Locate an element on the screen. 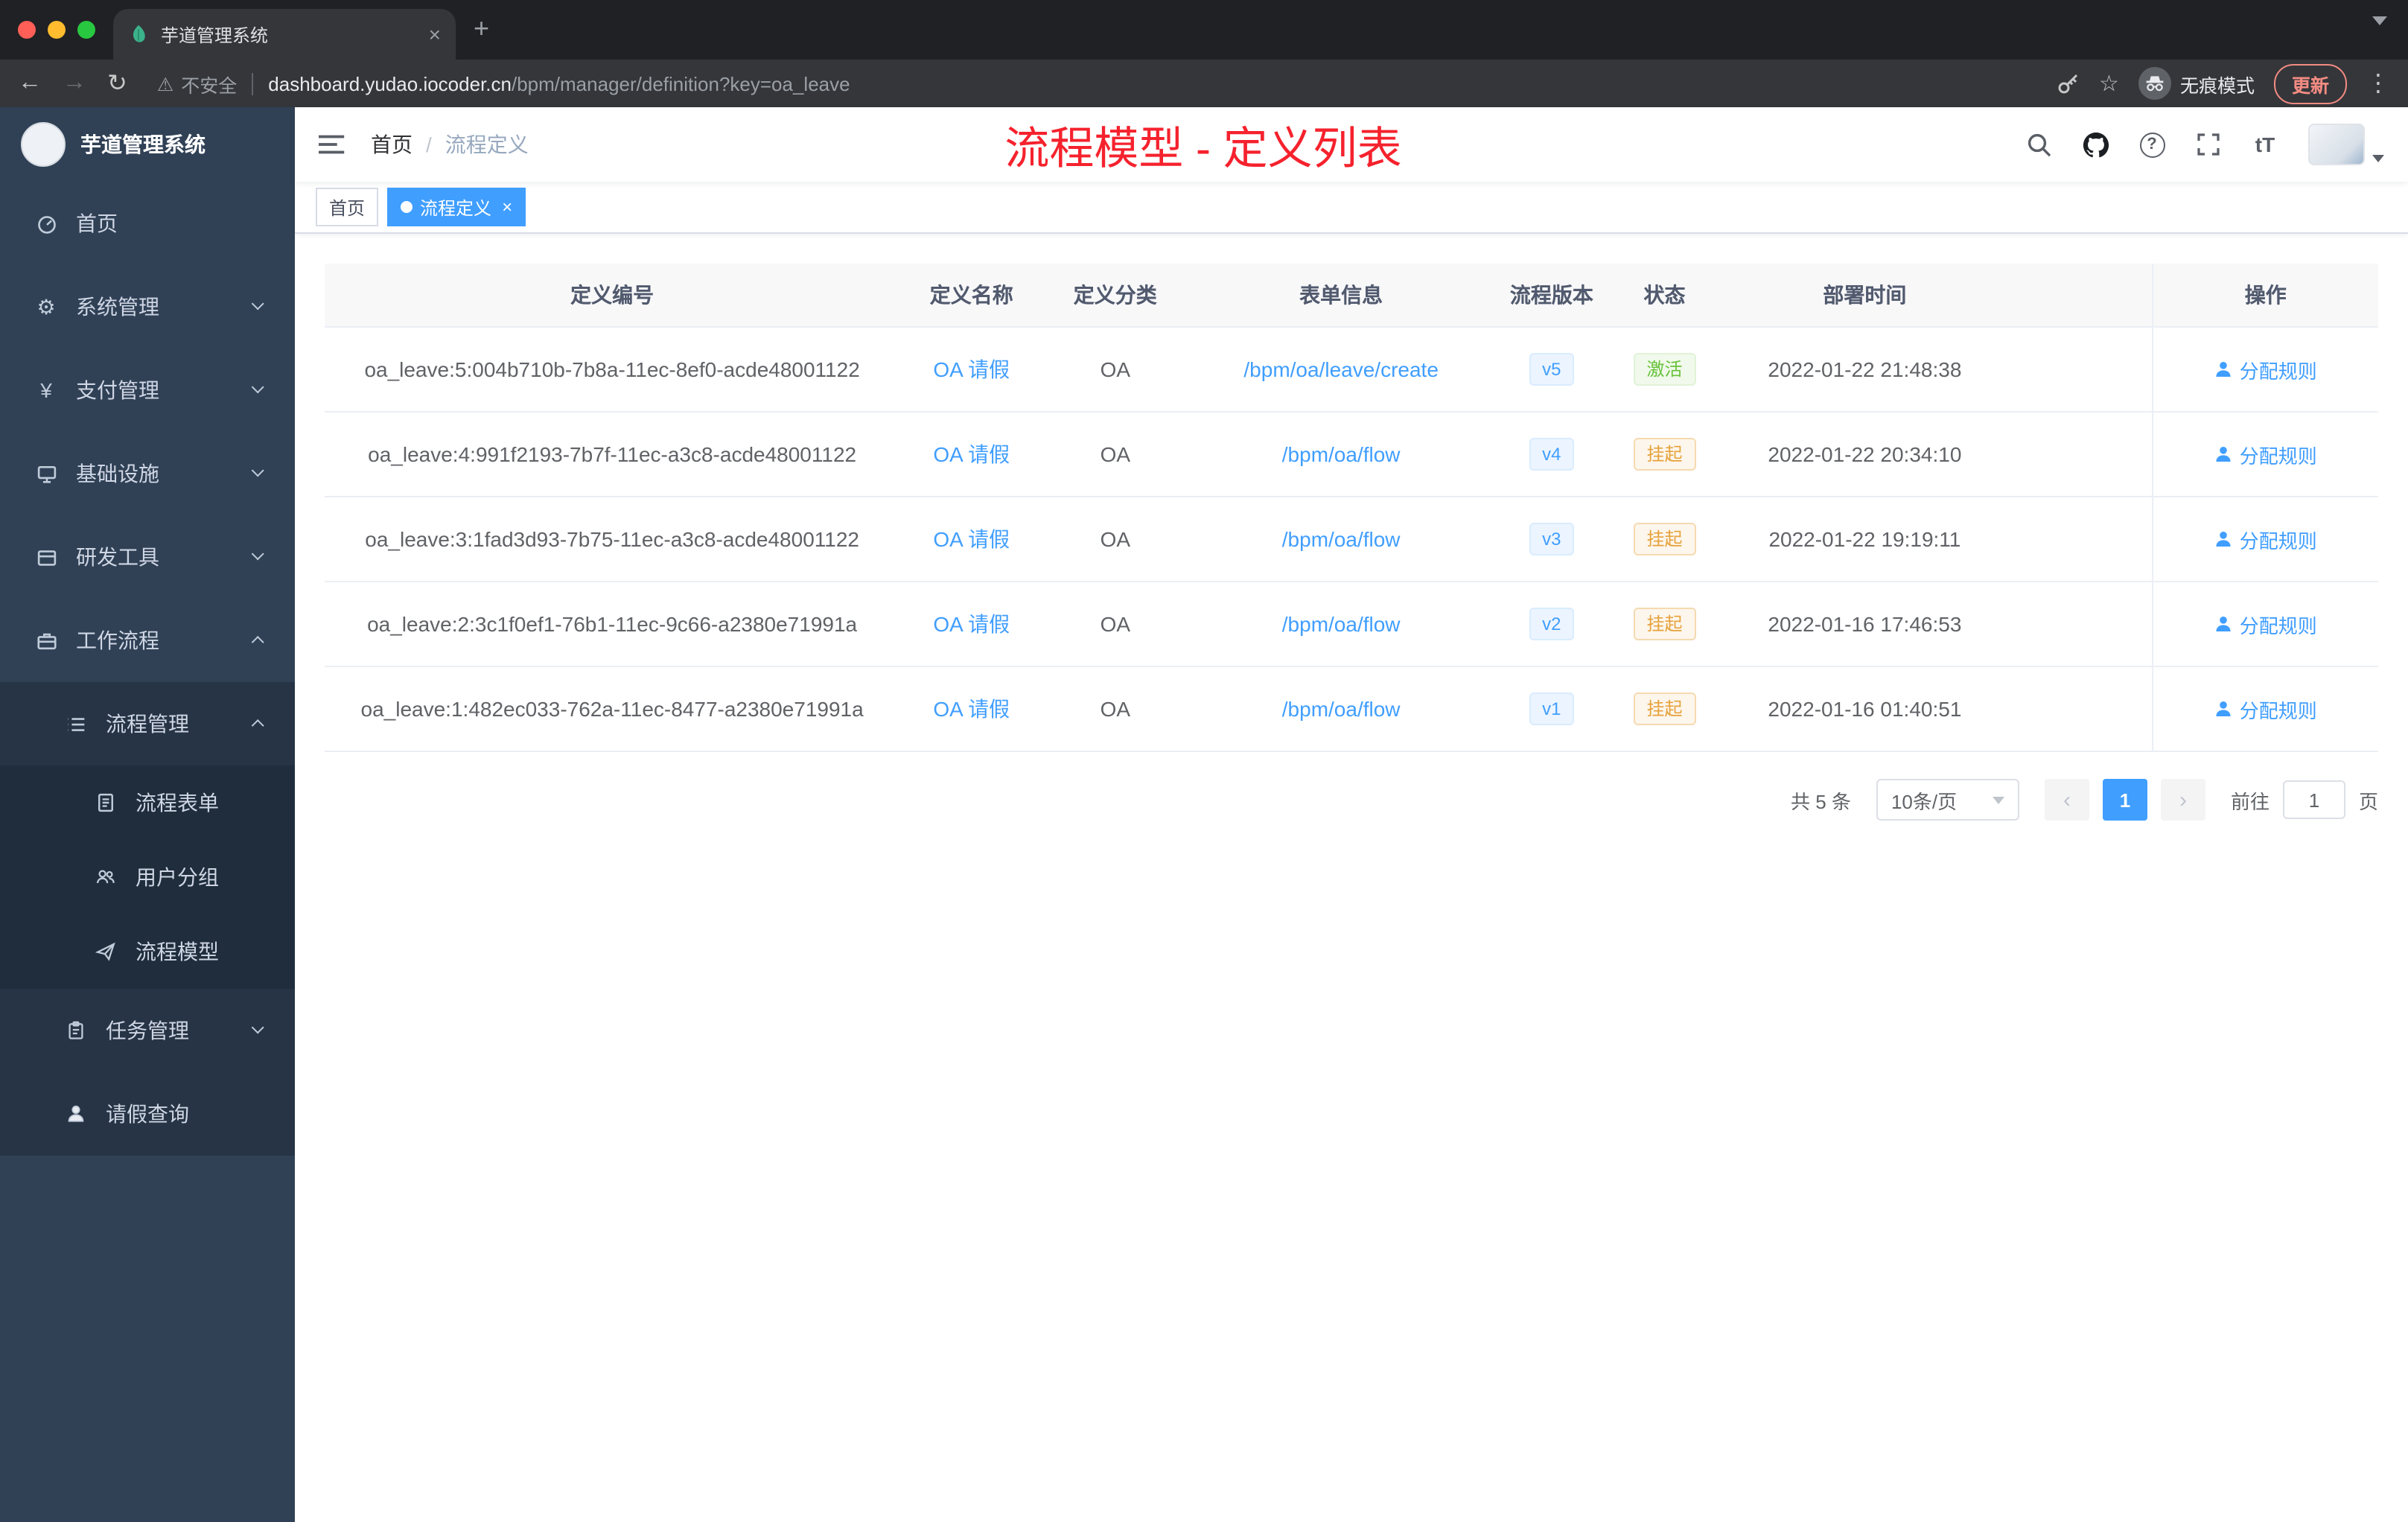  password-key-icon is located at coordinates (2068, 83).